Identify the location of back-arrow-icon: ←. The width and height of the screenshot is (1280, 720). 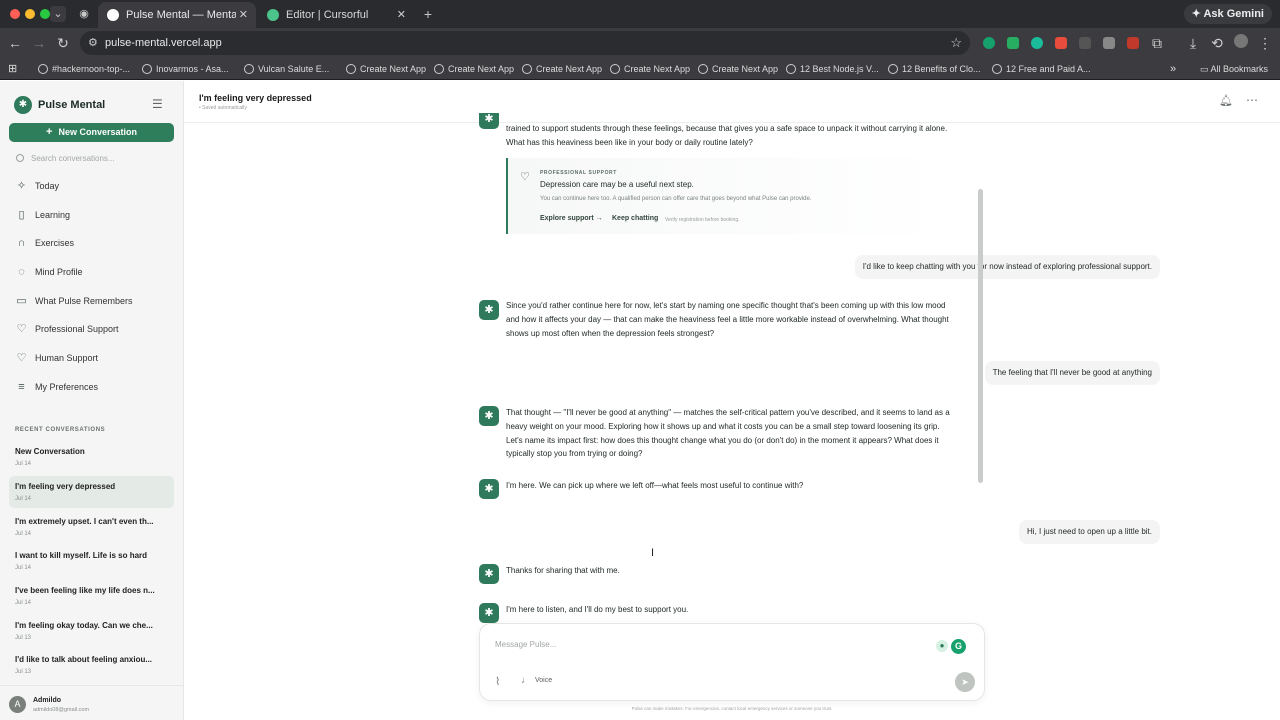
(15, 43).